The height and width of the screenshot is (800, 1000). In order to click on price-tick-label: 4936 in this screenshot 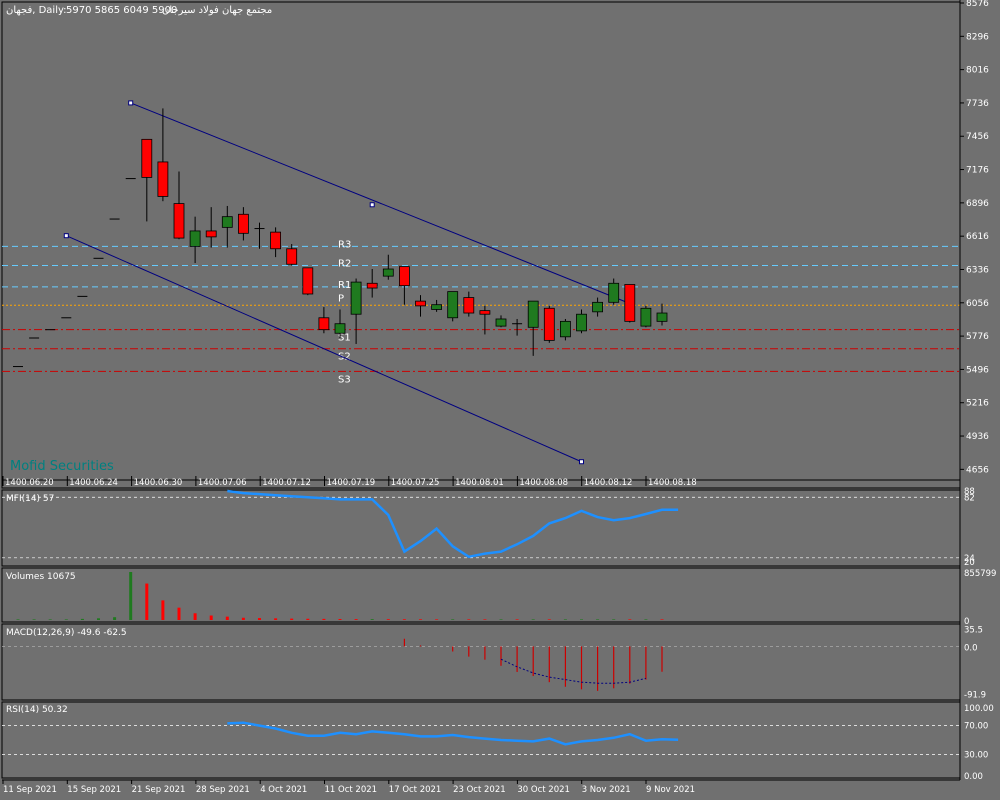, I will do `click(977, 437)`.